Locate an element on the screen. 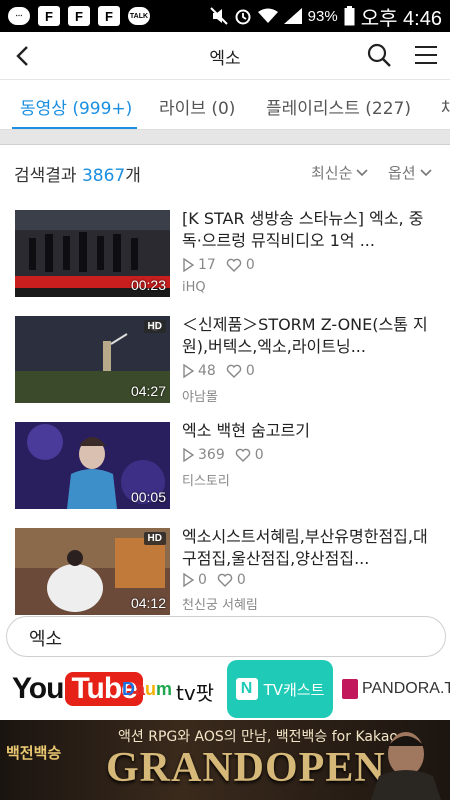 The width and height of the screenshot is (450, 800). daum-logo: Daum is located at coordinates (147, 689).